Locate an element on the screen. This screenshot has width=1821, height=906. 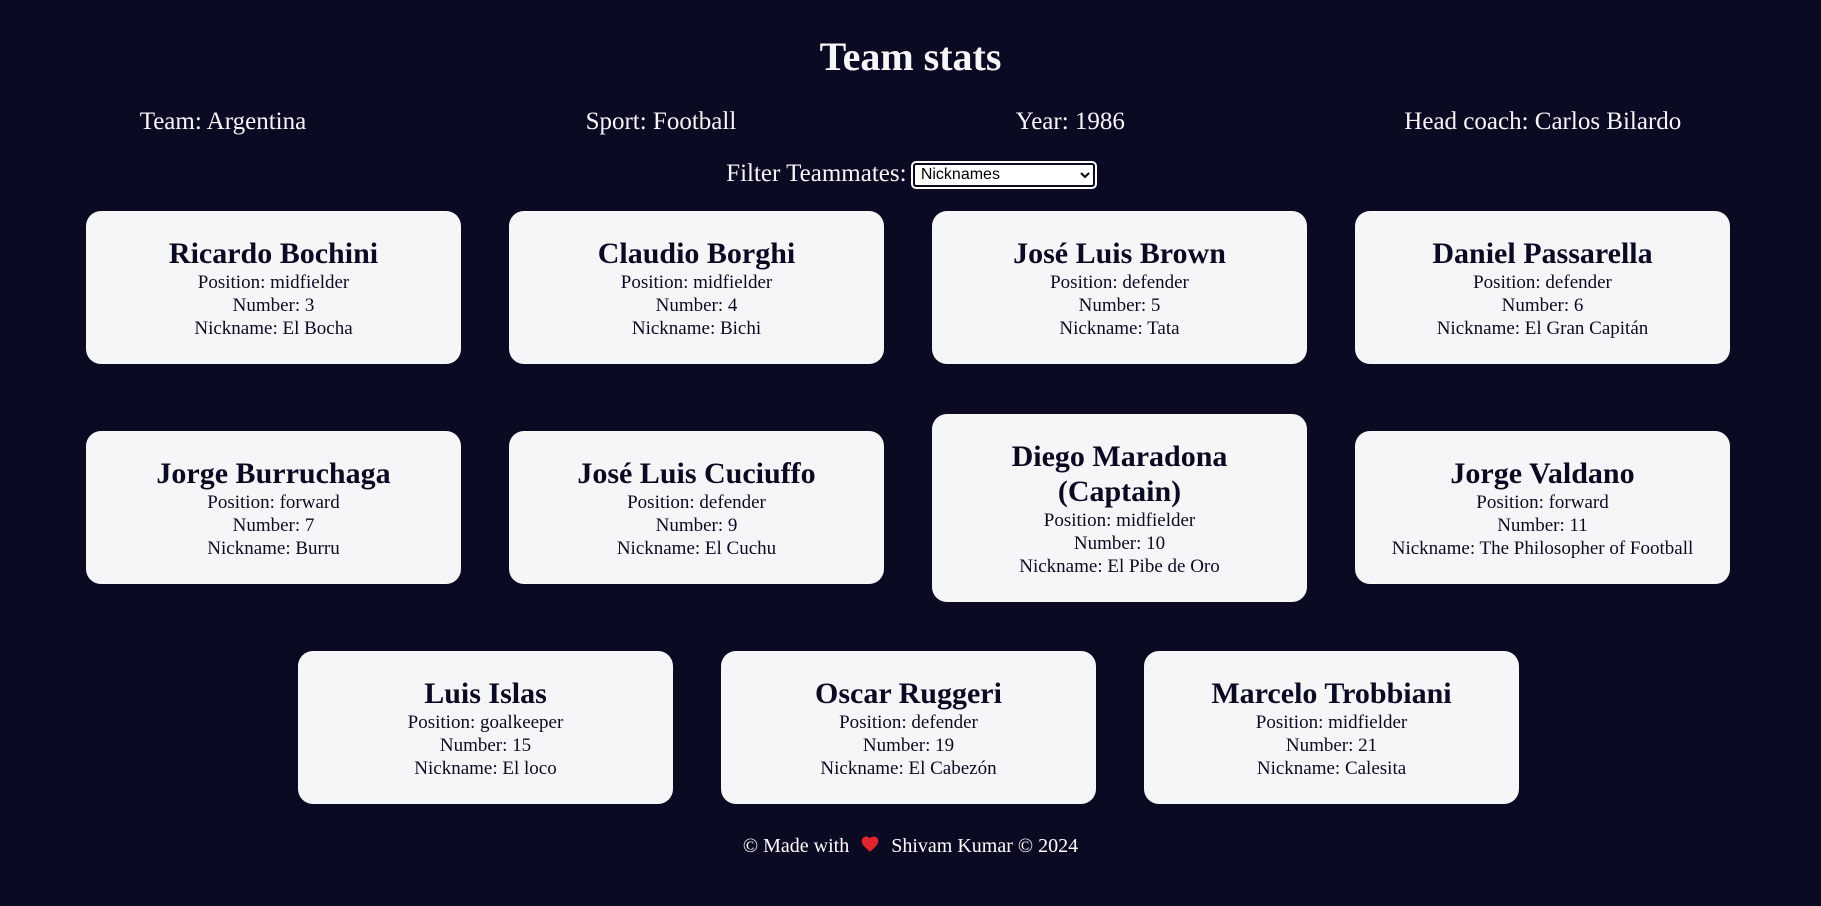
player-name: Jorge Valdano is located at coordinates (1542, 473).